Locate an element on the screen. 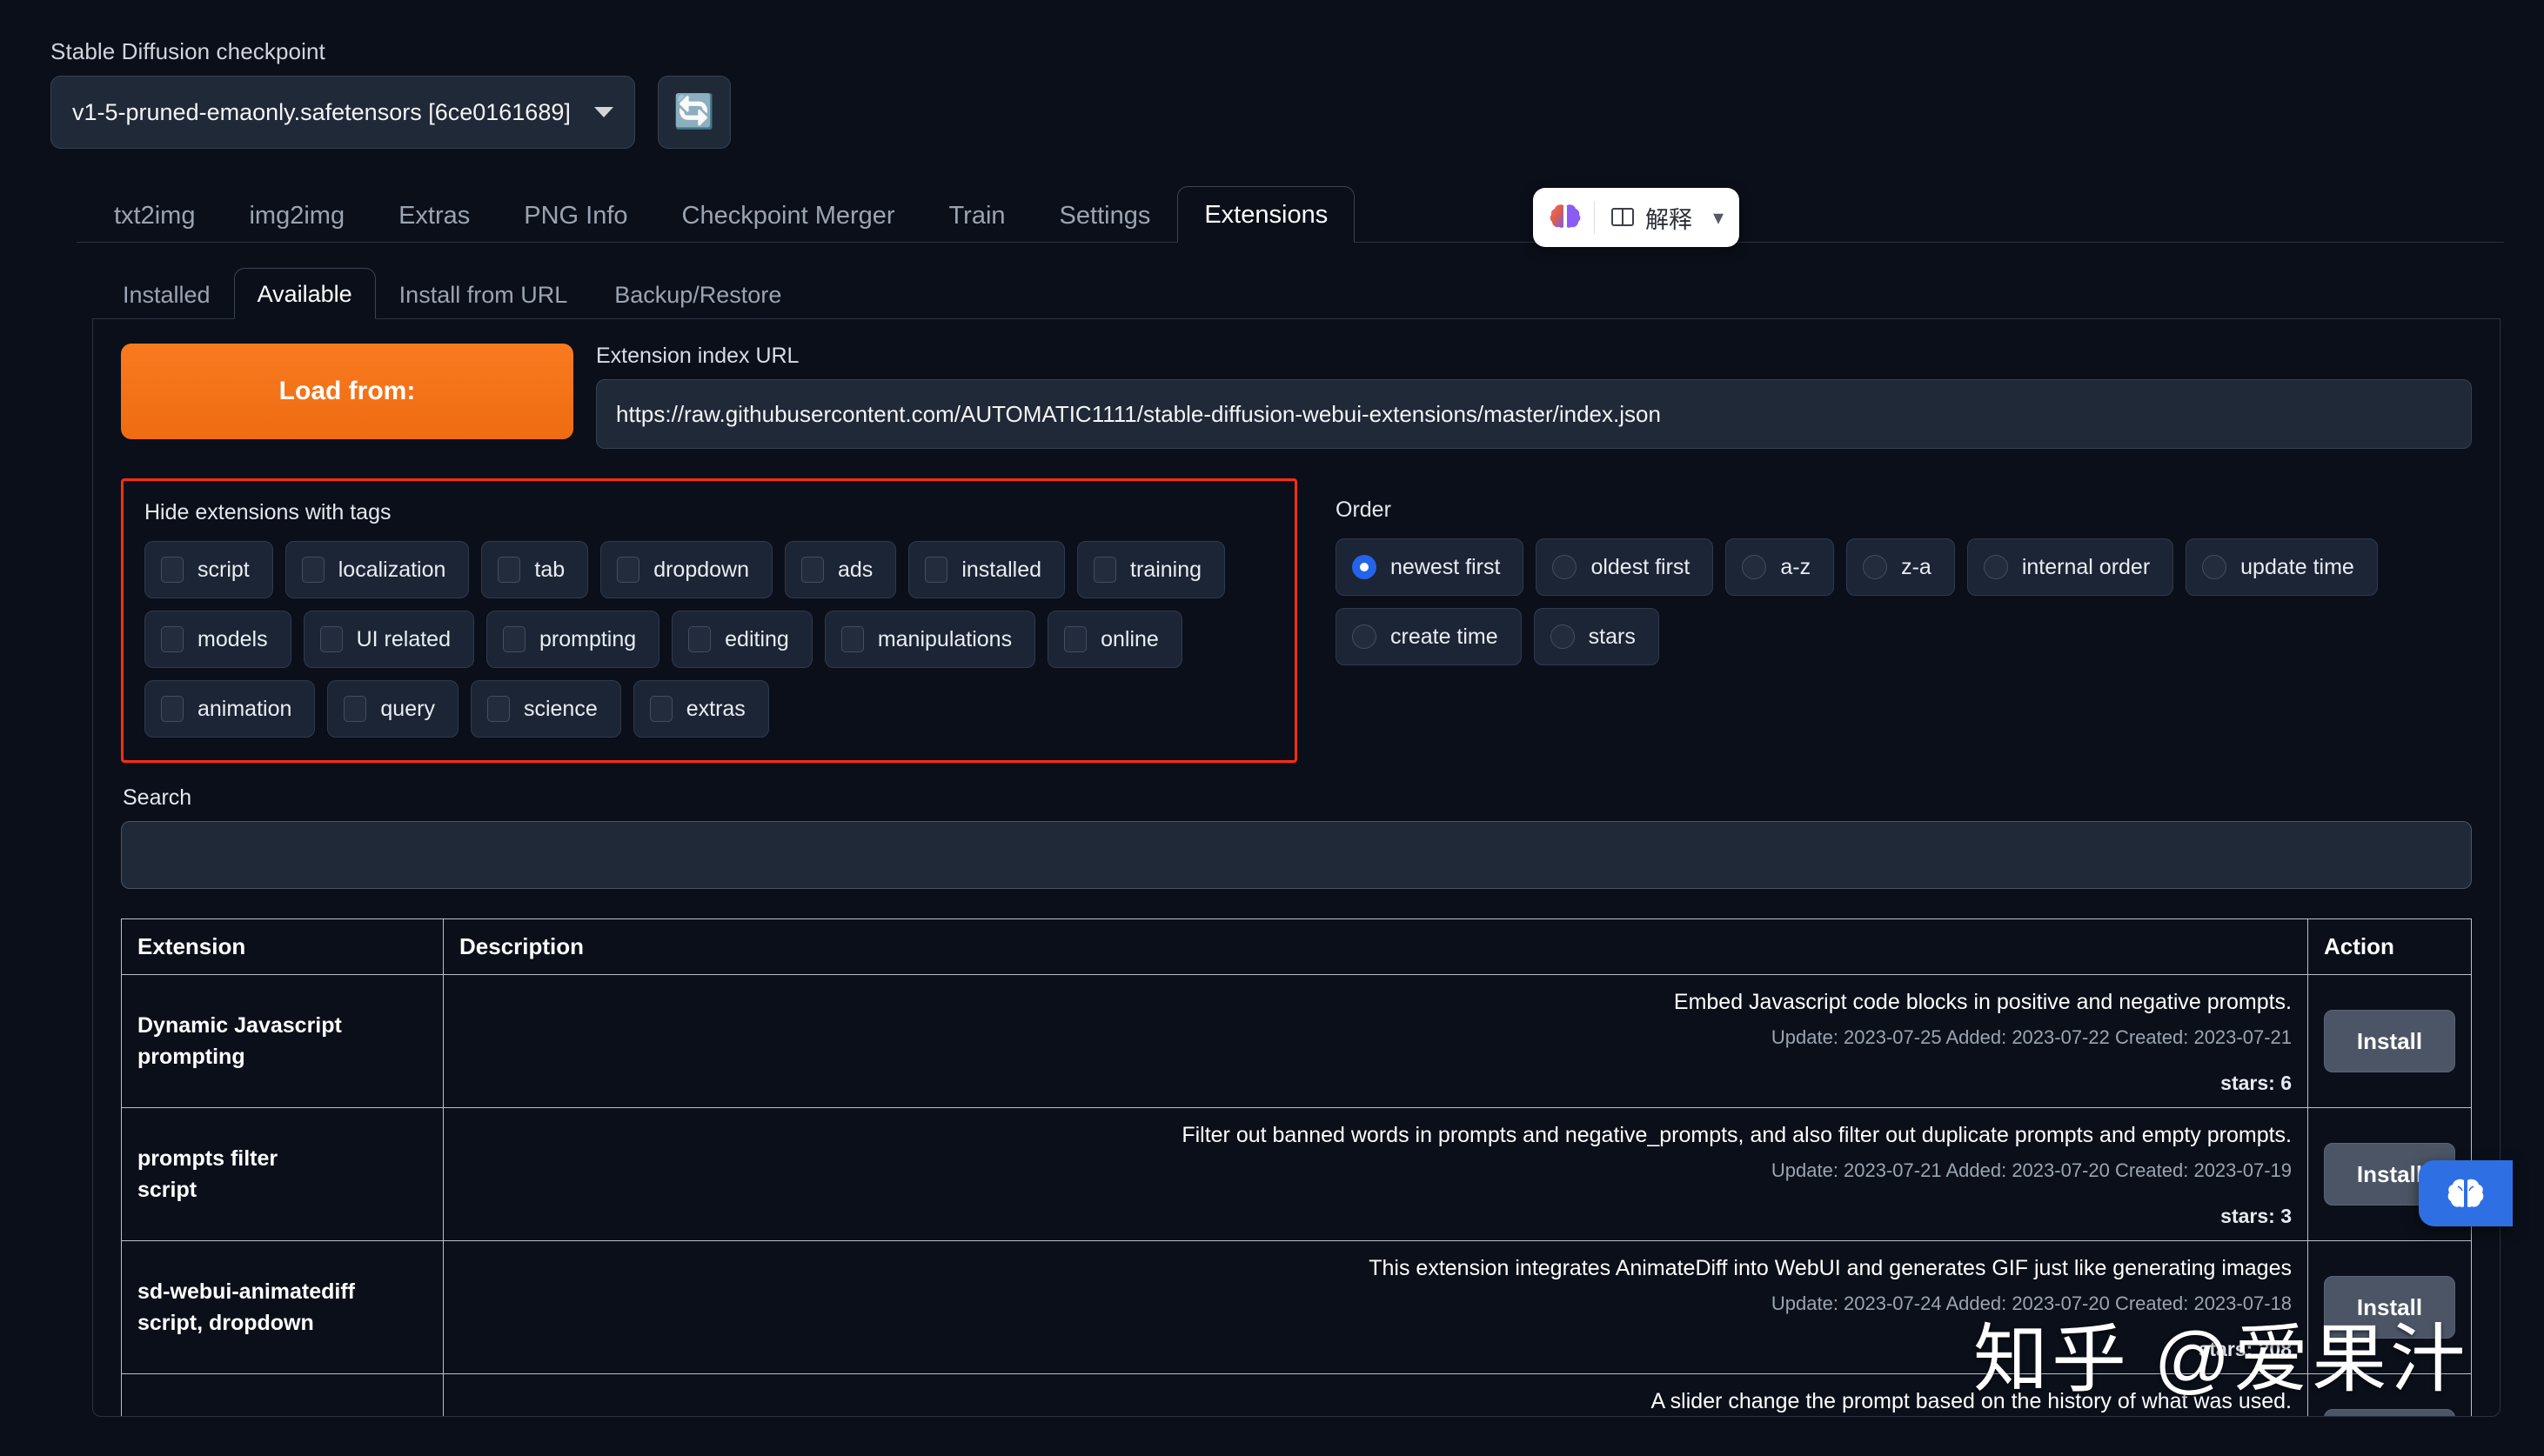 The width and height of the screenshot is (2544, 1456). extension-tags: script is located at coordinates (167, 1190).